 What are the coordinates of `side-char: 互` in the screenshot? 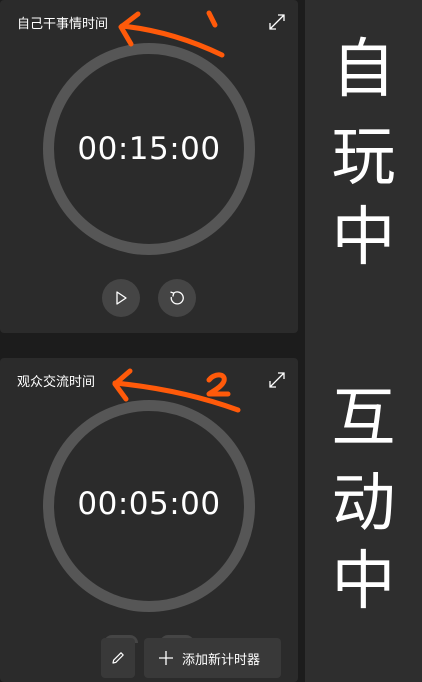 It's located at (363, 419).